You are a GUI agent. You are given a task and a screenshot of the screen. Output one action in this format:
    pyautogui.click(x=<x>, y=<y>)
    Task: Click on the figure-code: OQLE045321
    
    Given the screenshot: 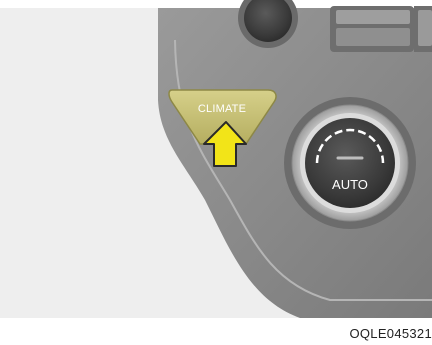 What is the action you would take?
    pyautogui.click(x=390, y=333)
    